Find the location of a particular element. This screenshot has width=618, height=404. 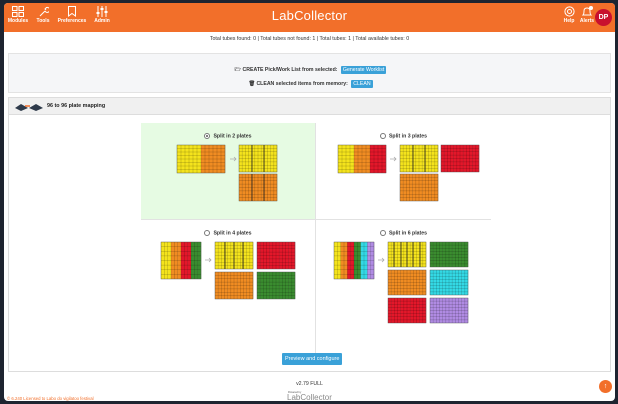

create-label: CREATE Pick/Work List from selected: is located at coordinates (290, 70).